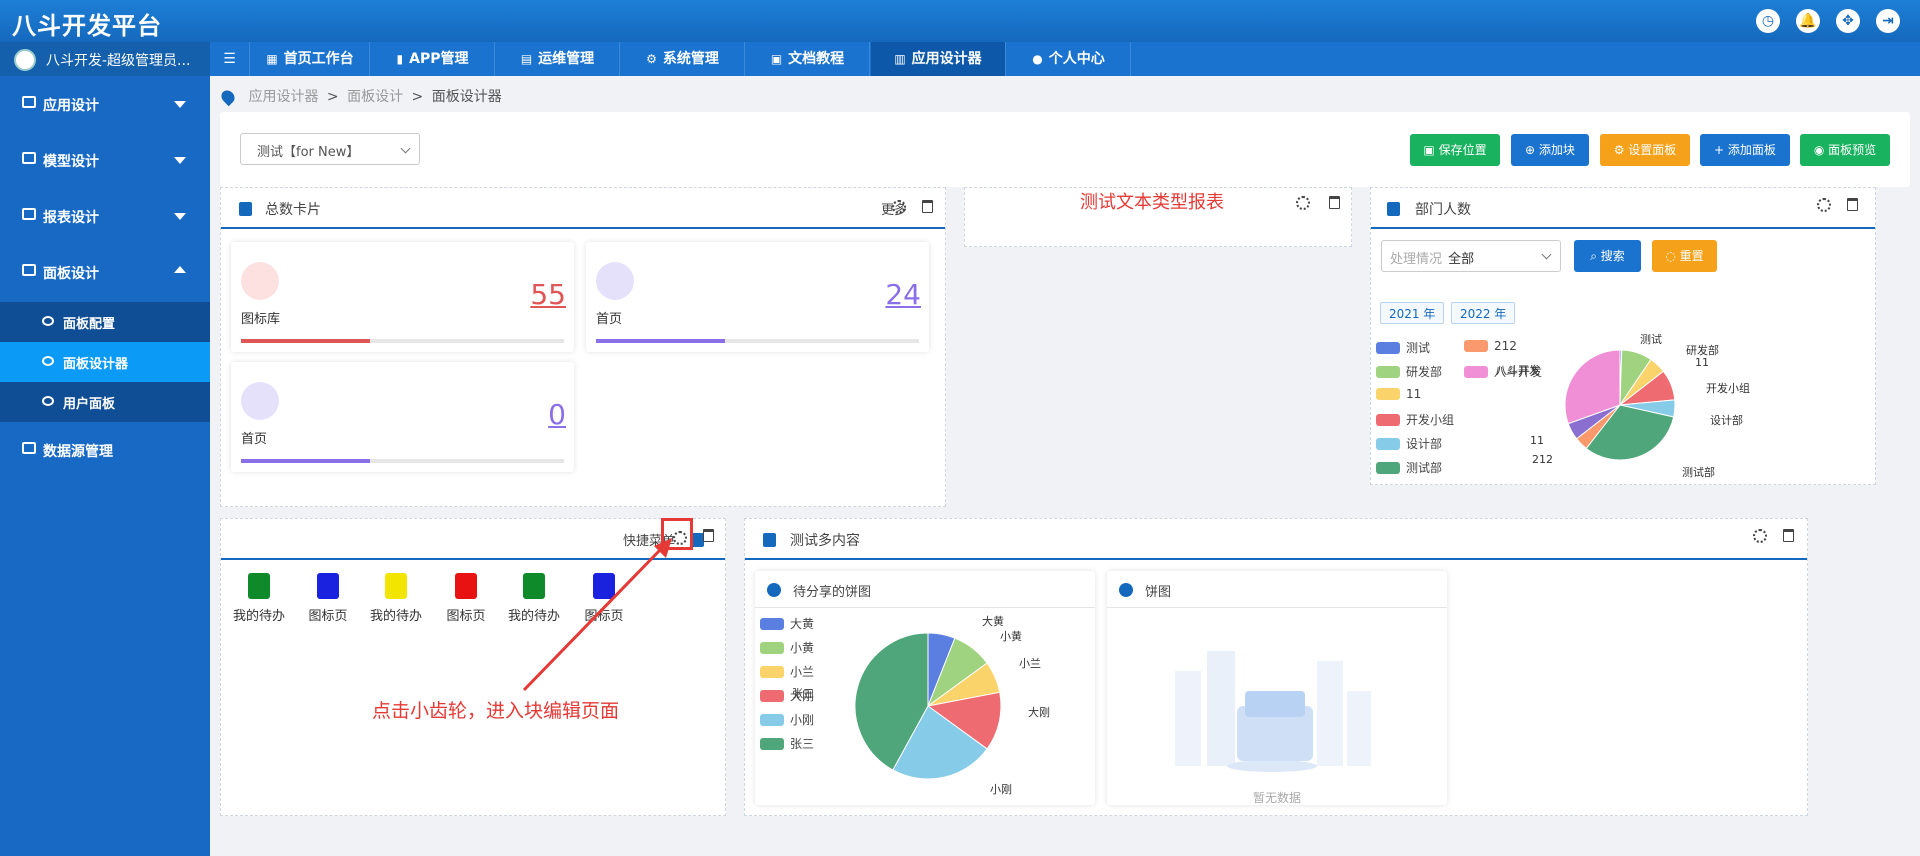 The width and height of the screenshot is (1920, 856). Describe the element at coordinates (1556, 150) in the screenshot. I see `button-label: 添加块` at that location.